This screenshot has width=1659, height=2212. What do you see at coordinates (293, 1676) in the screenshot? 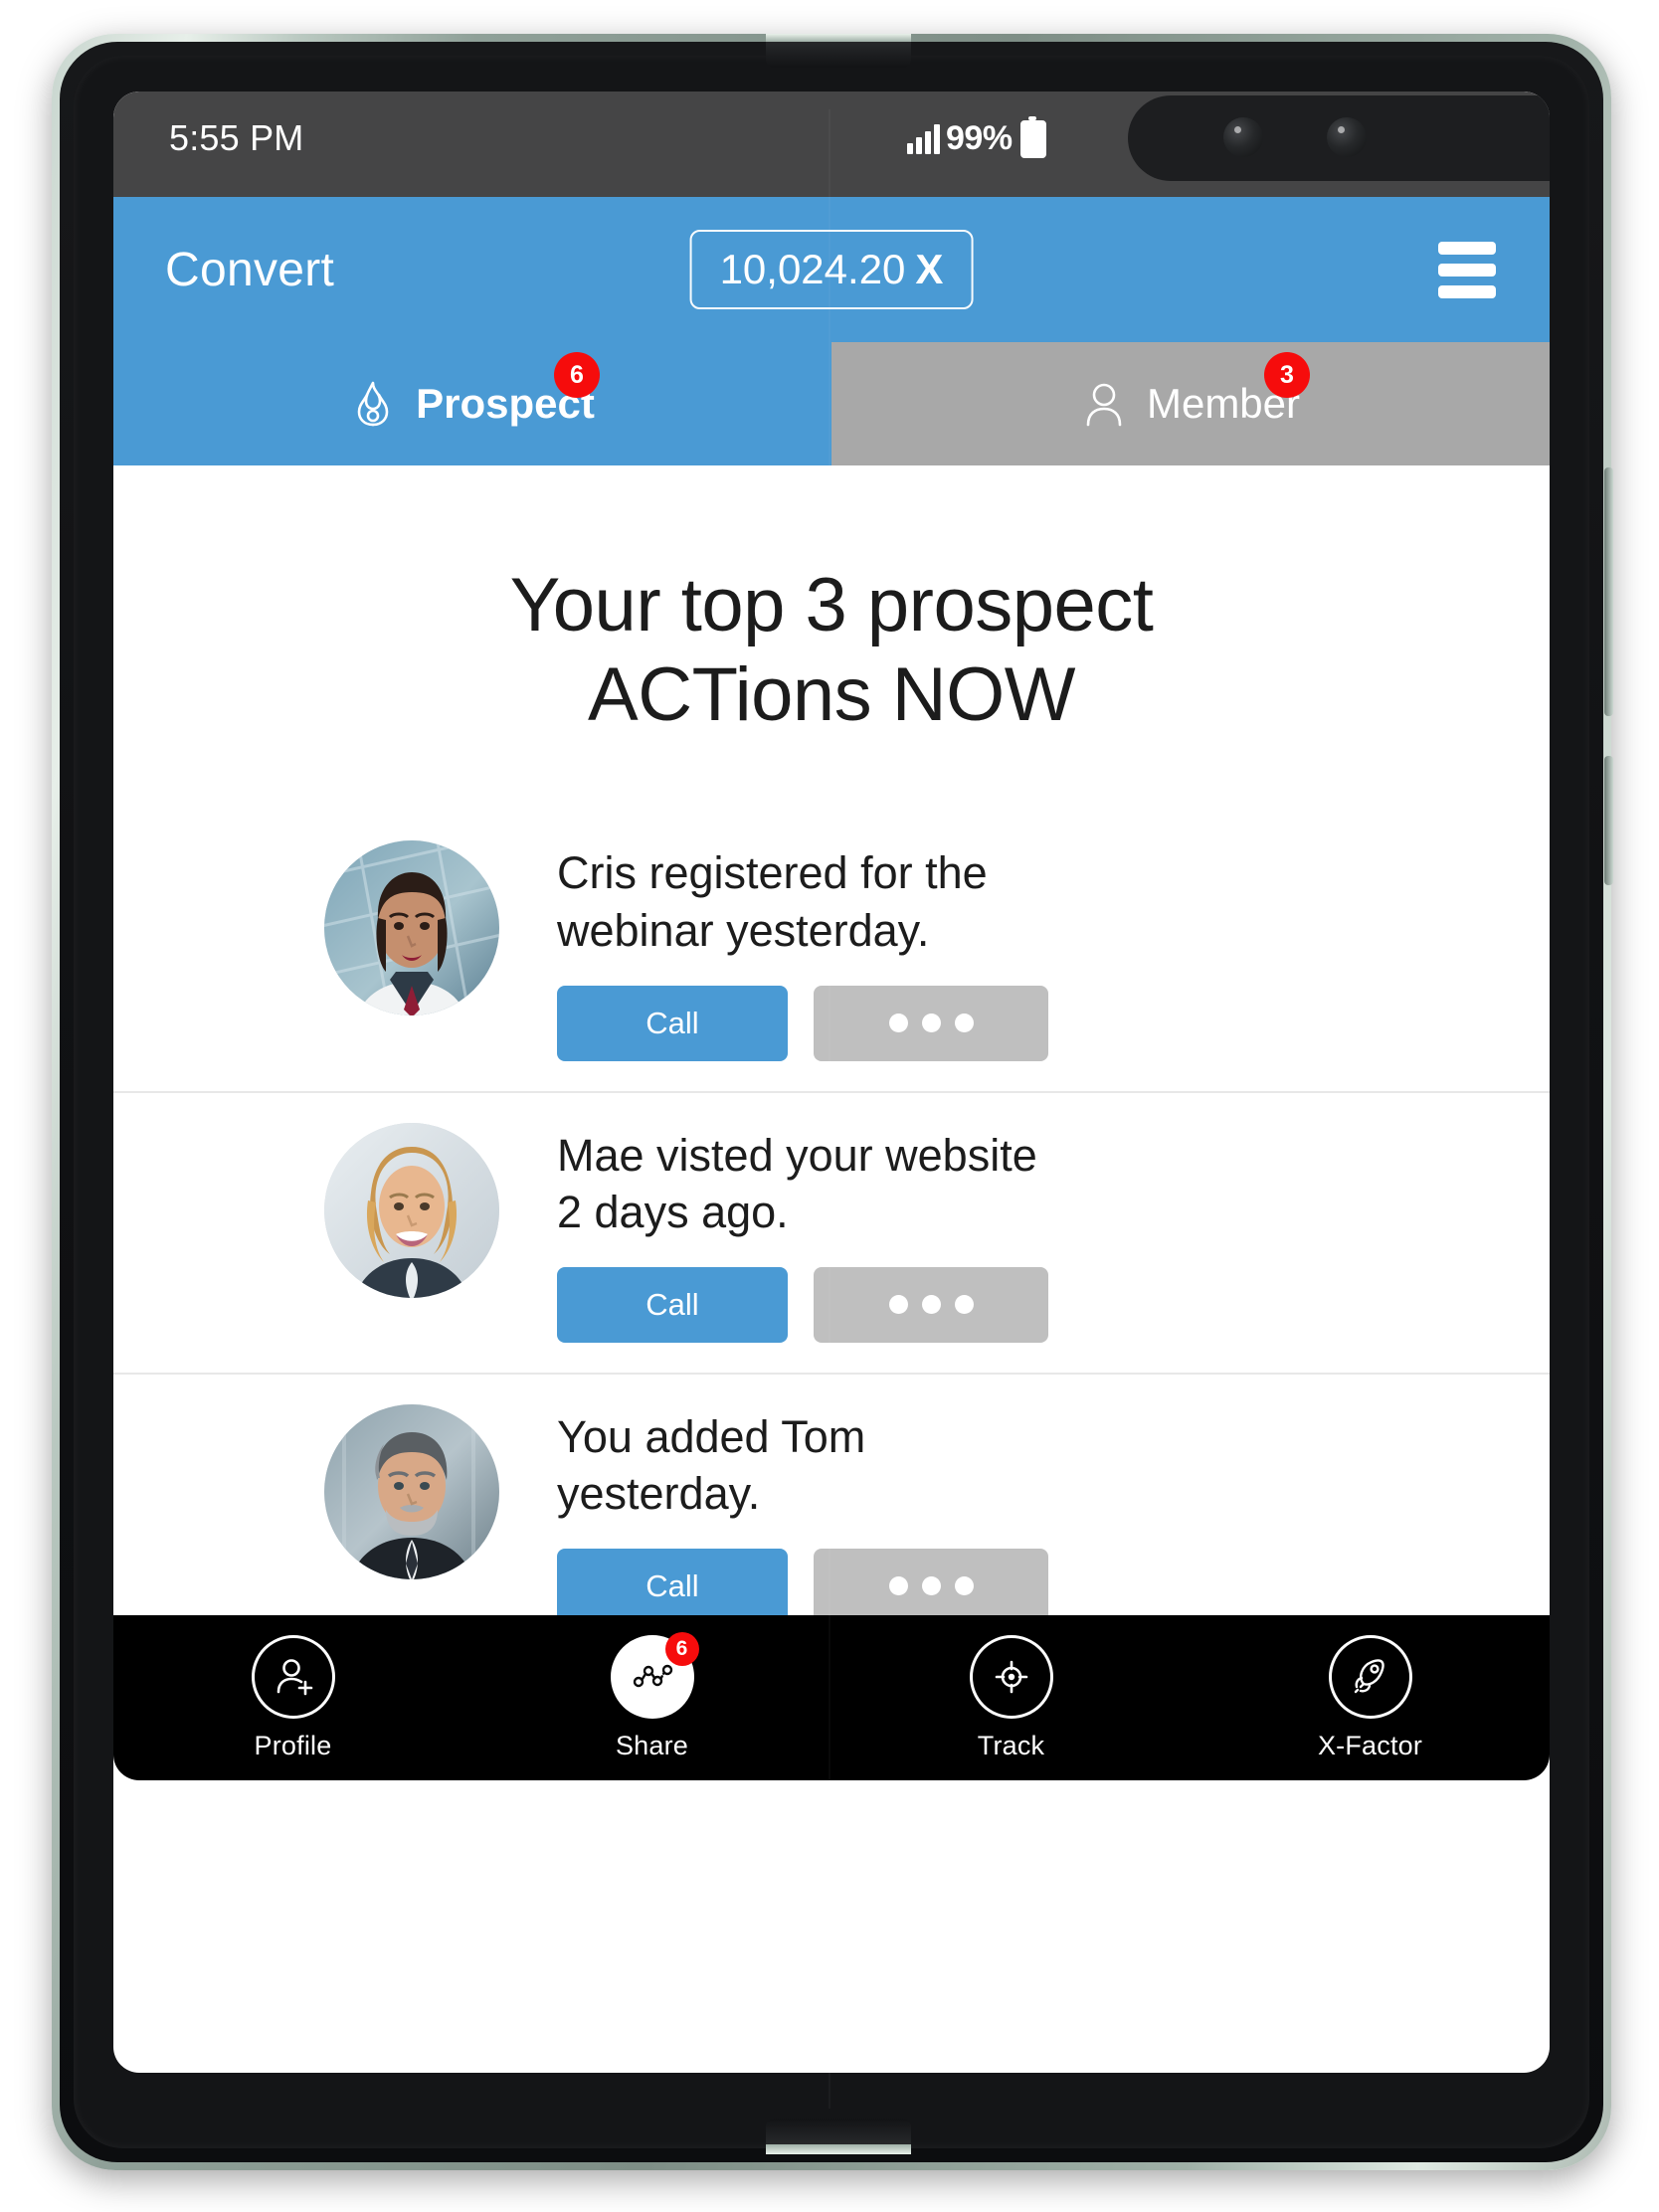
I see `add-user-icon` at bounding box center [293, 1676].